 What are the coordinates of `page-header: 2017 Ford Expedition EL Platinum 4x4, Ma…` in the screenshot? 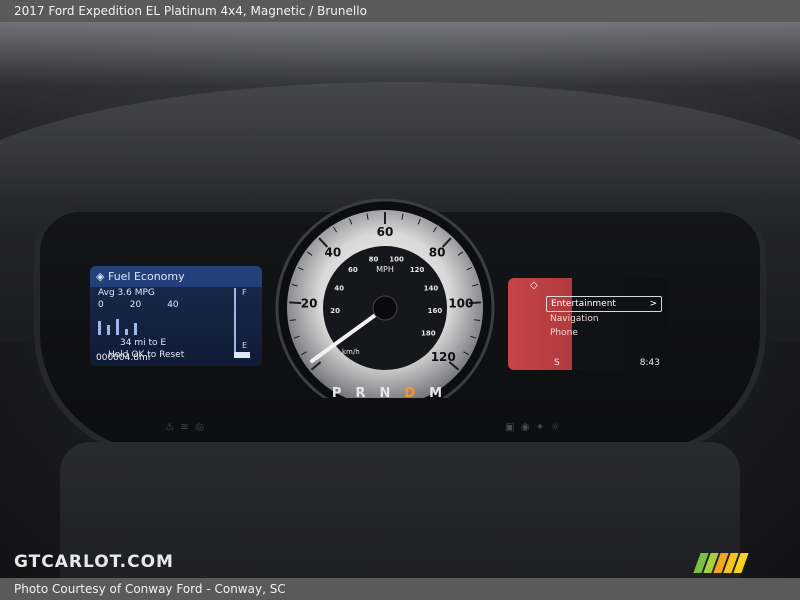 It's located at (400, 11).